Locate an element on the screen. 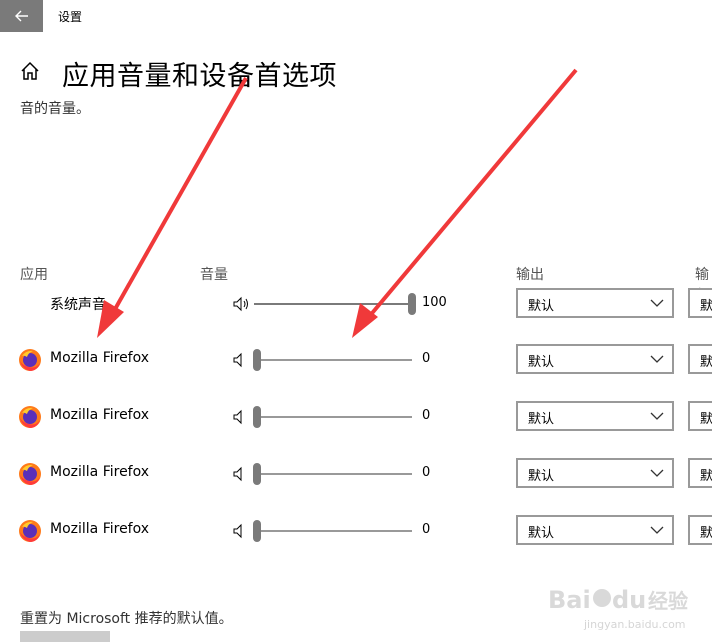 The height and width of the screenshot is (642, 712). reset-button is located at coordinates (65, 636).